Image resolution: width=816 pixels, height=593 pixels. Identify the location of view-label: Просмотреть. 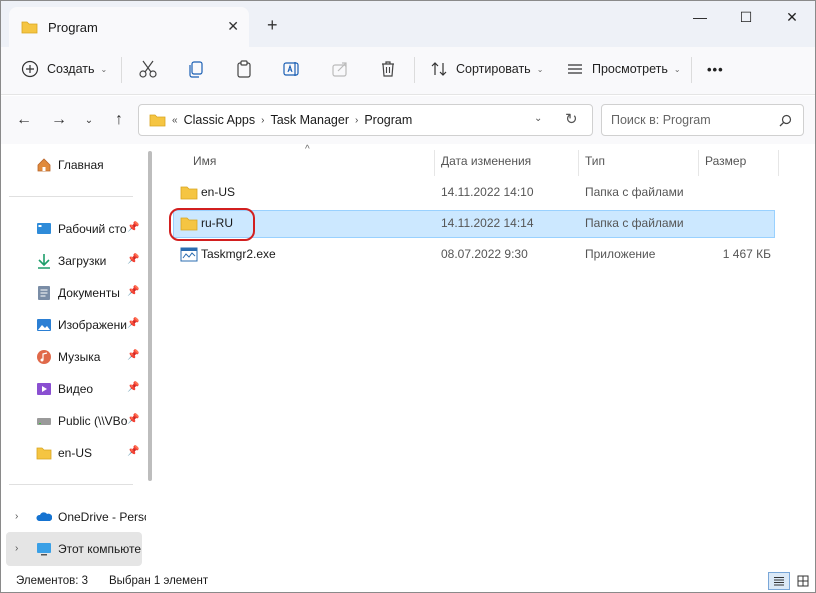
(630, 69).